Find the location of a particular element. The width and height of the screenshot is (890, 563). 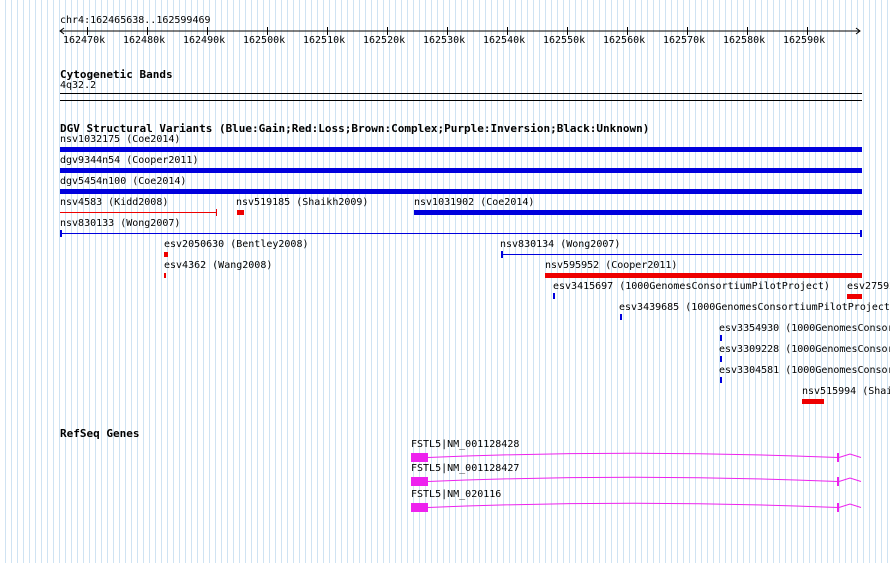

cytoband-bottom-rule is located at coordinates (461, 100).